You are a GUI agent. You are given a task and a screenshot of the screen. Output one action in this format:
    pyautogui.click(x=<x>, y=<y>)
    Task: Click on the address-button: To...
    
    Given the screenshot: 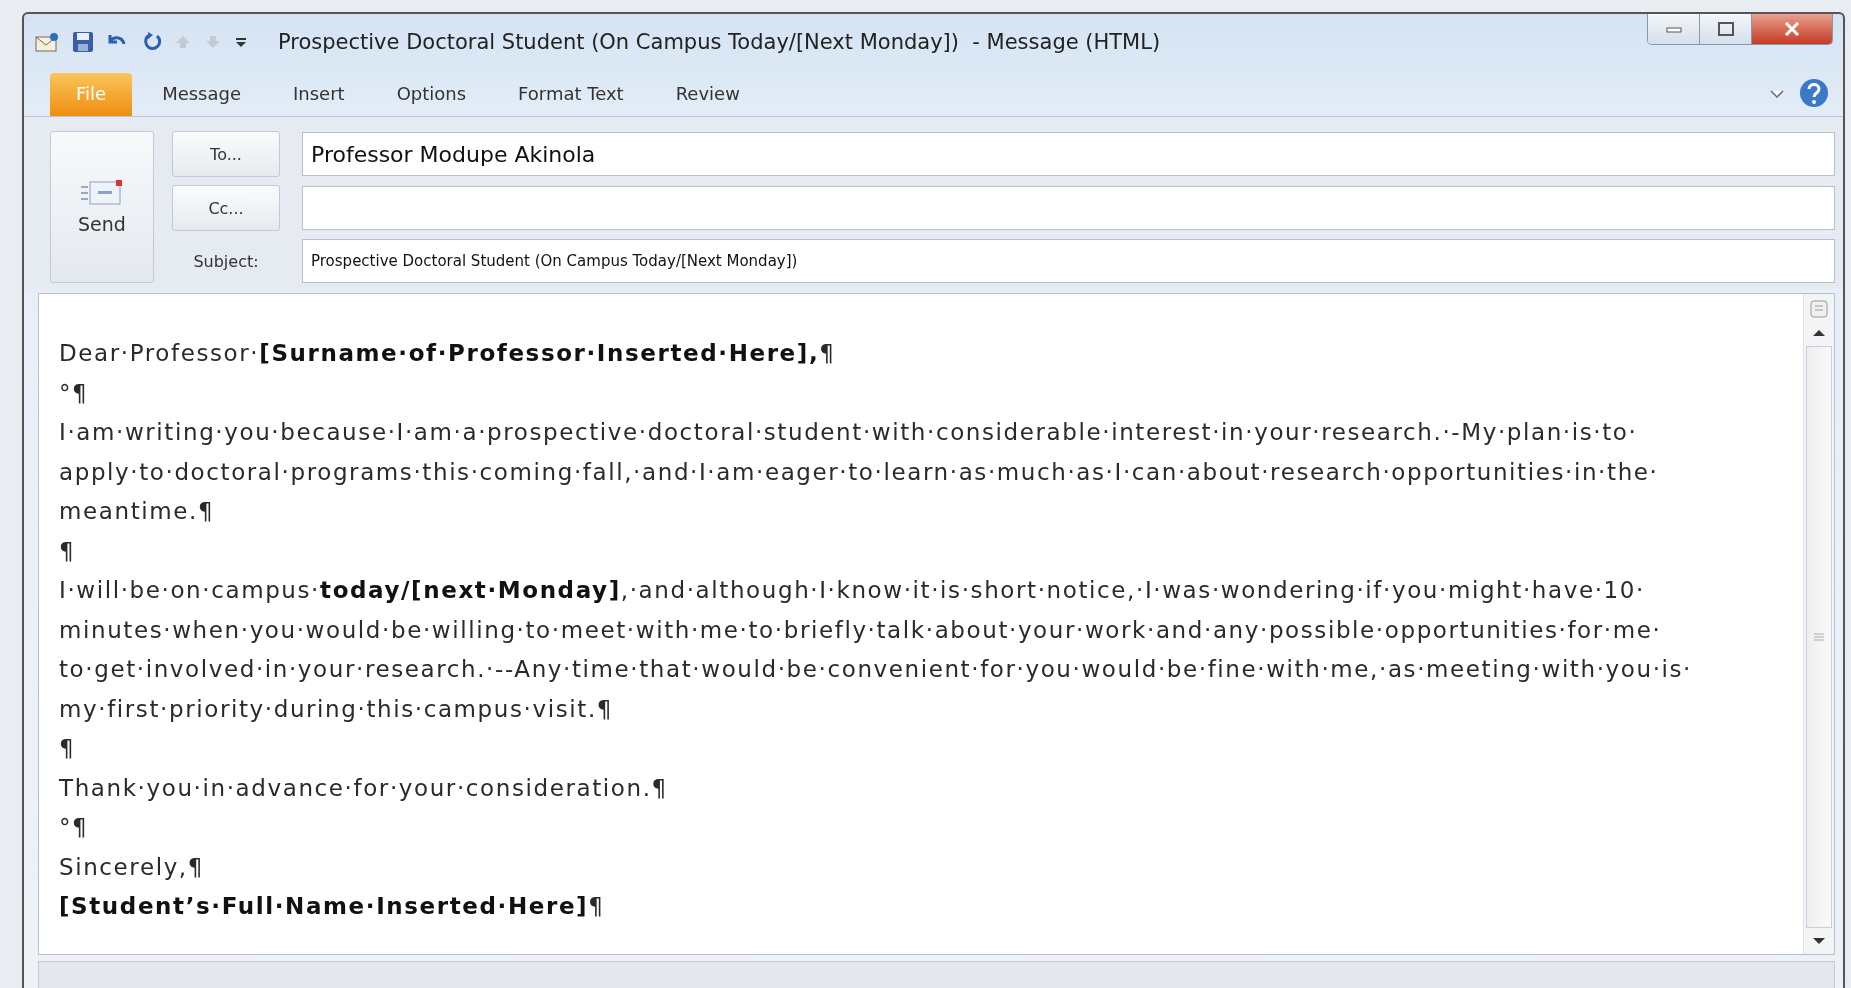 What is the action you would take?
    pyautogui.click(x=226, y=154)
    